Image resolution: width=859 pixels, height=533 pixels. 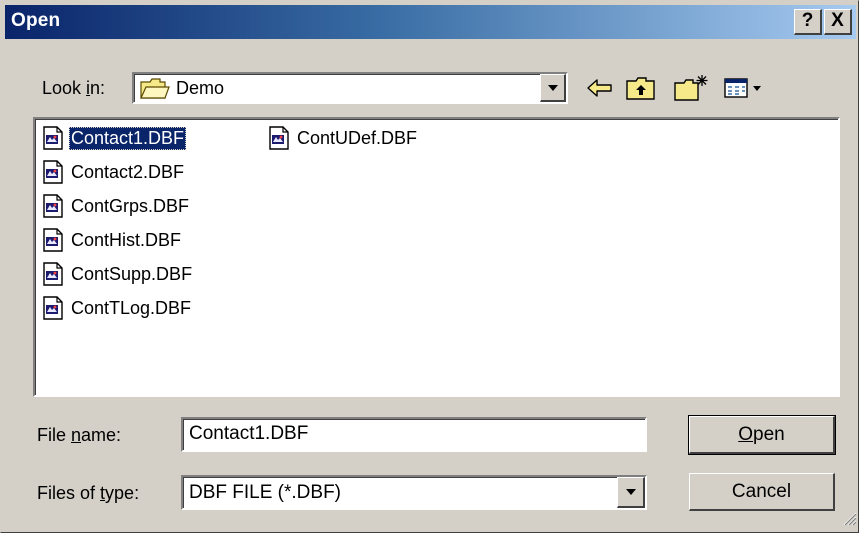 I want to click on file-item: ContUDef.DBF, so click(x=343, y=138).